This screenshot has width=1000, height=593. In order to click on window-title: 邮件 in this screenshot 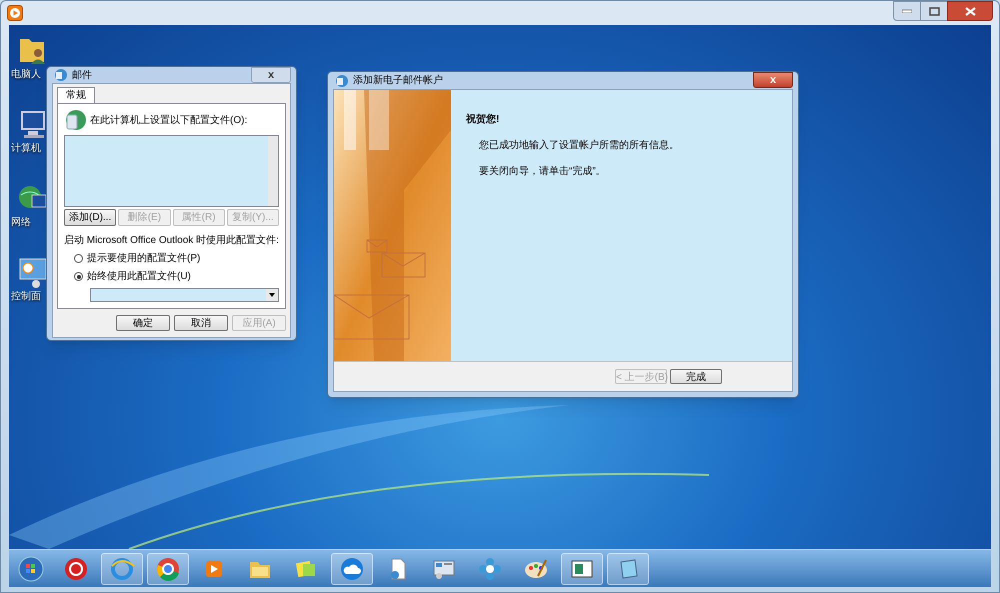, I will do `click(82, 75)`.